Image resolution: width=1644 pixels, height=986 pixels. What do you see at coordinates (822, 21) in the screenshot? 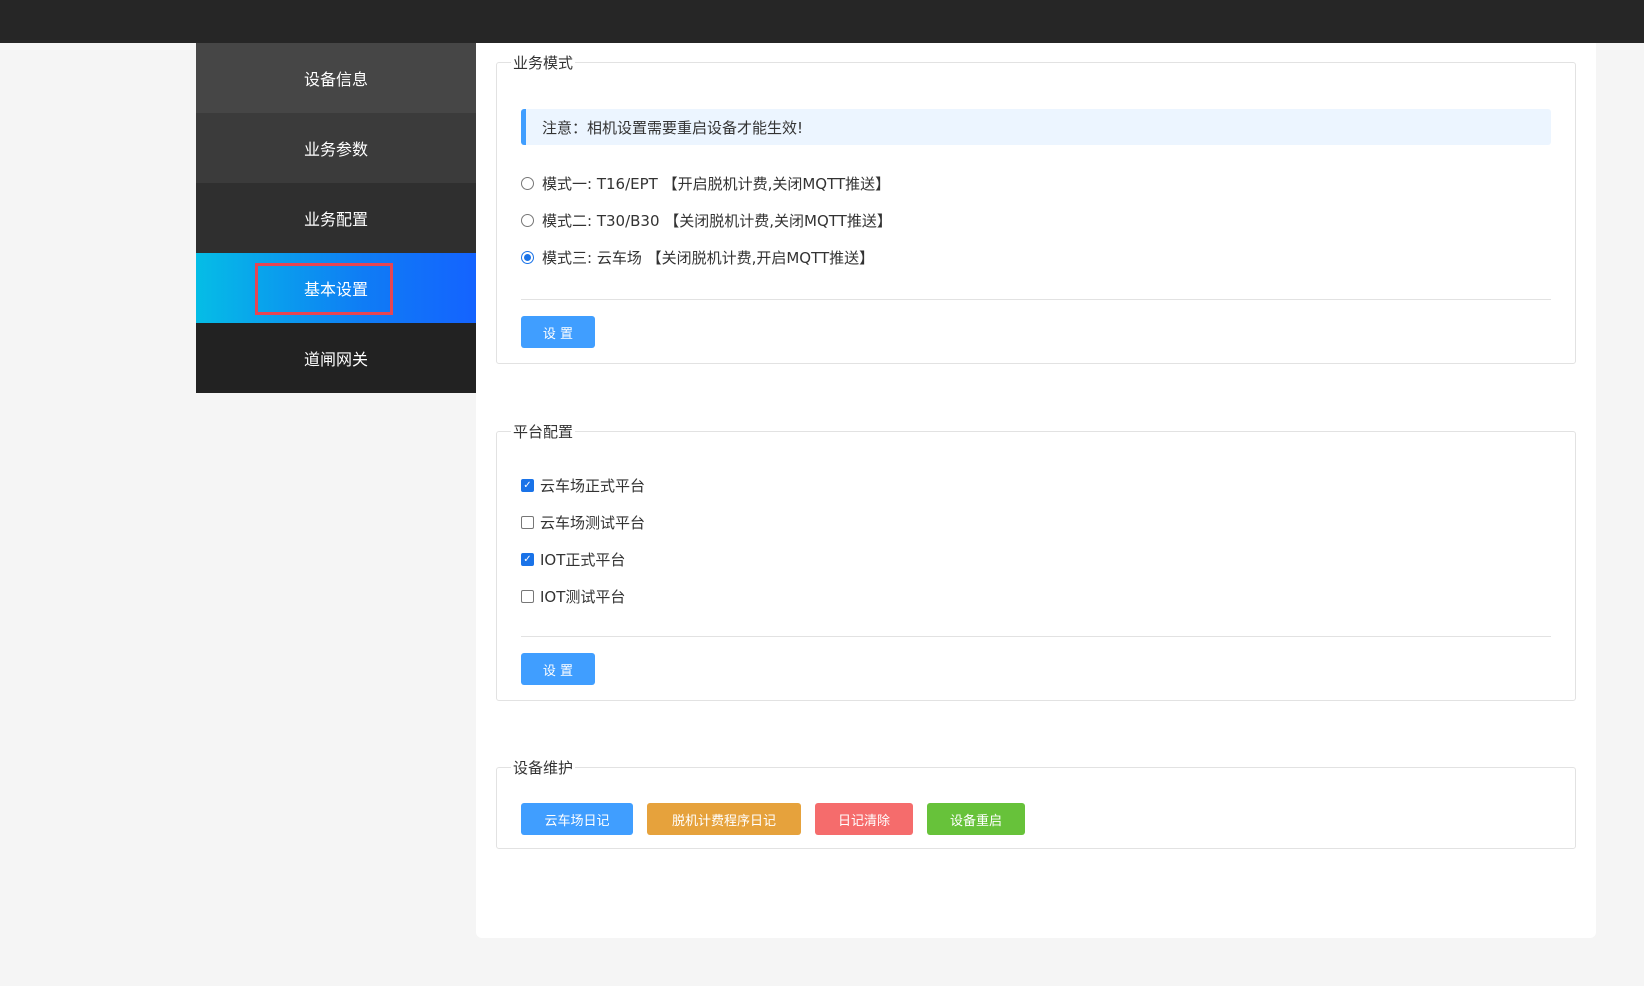
I see `top-bar` at bounding box center [822, 21].